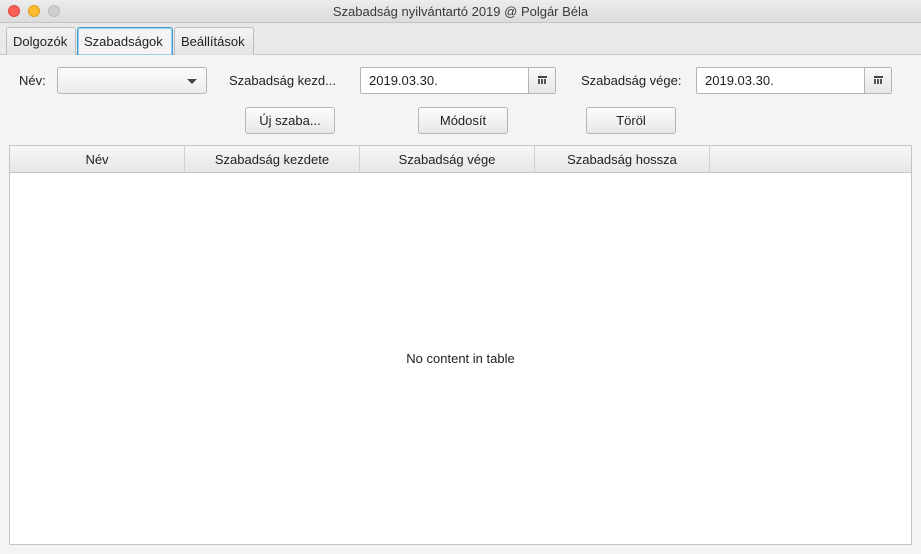  Describe the element at coordinates (631, 120) in the screenshot. I see `delete-button: Töröl` at that location.